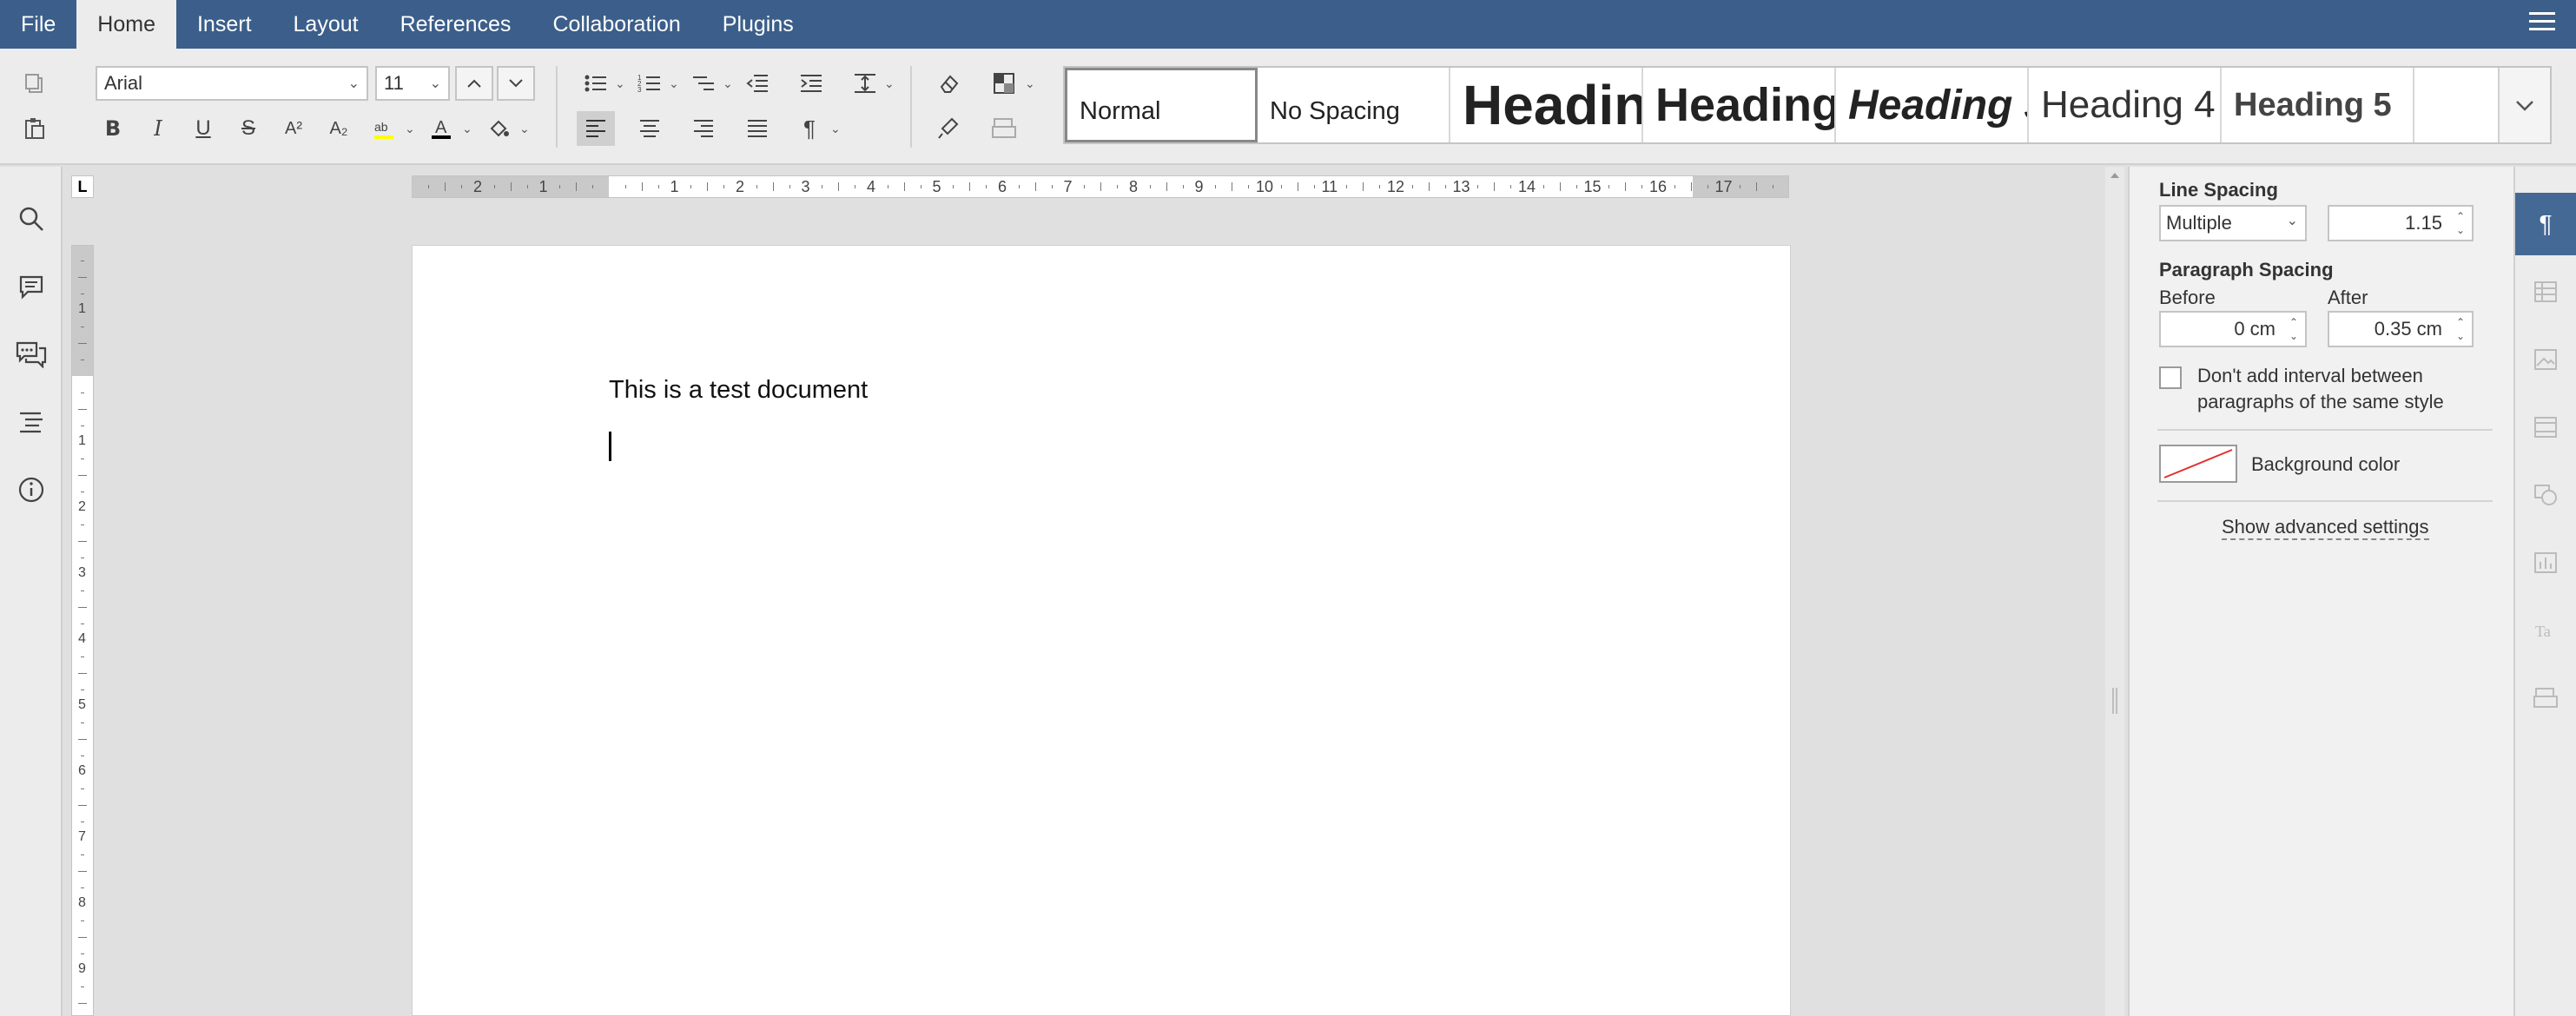 The width and height of the screenshot is (2576, 1016). I want to click on search-icon, so click(32, 218).